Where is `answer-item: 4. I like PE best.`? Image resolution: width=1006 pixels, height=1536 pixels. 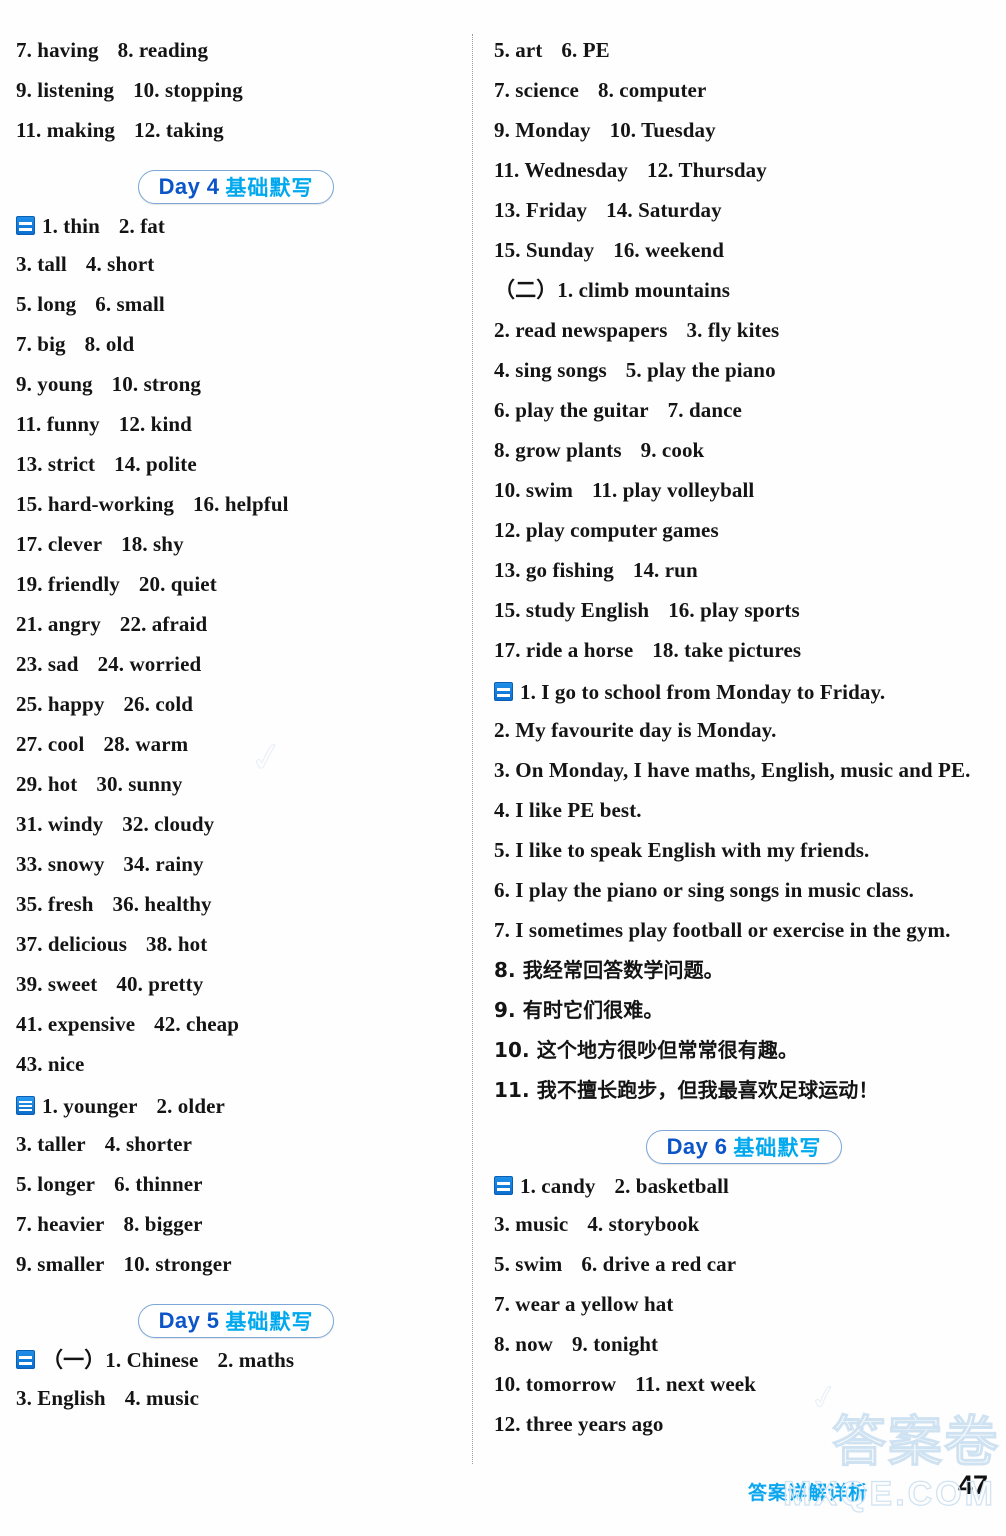
answer-item: 4. I like PE best. is located at coordinates (568, 810).